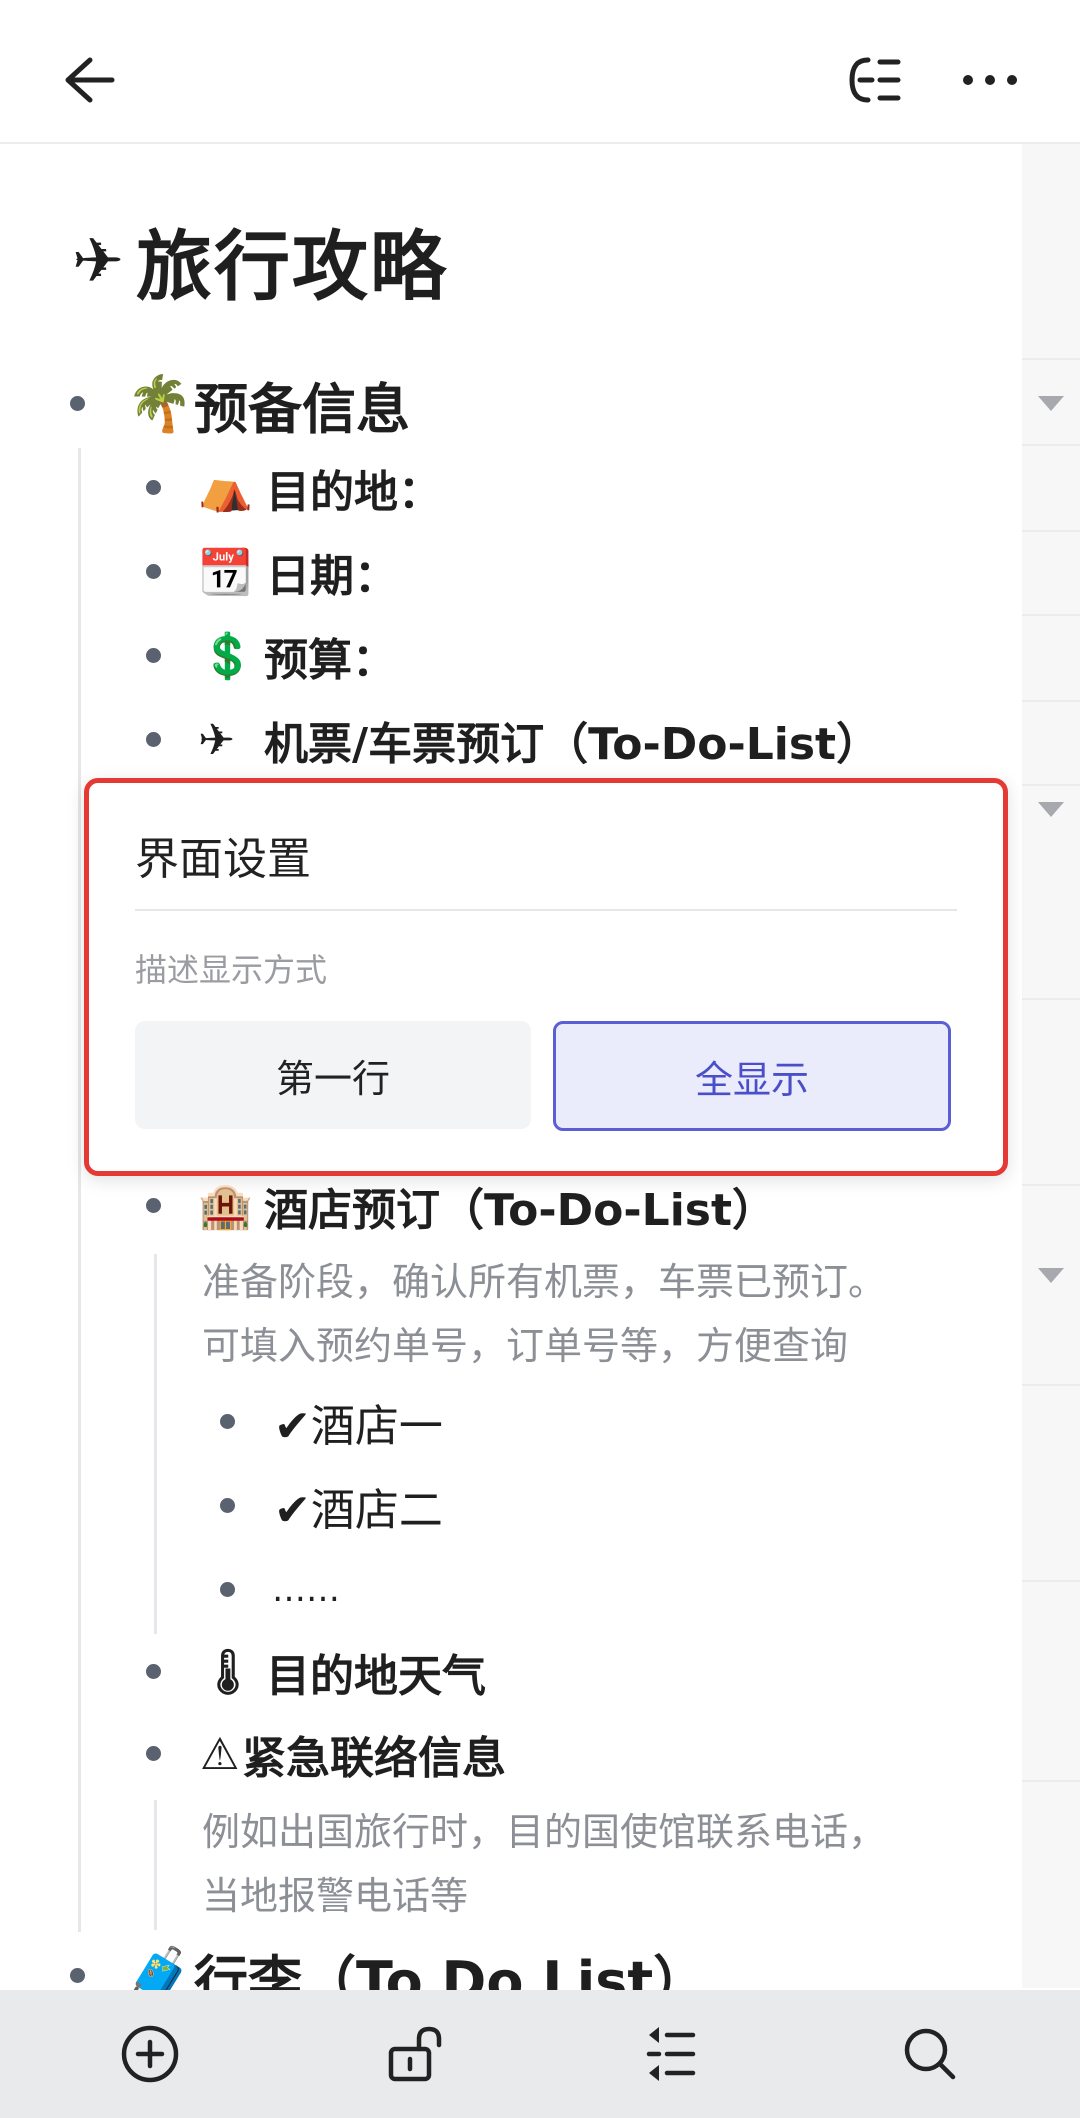 The image size is (1080, 2118). Describe the element at coordinates (333, 1075) in the screenshot. I see `first-line-option-button: 第一行` at that location.